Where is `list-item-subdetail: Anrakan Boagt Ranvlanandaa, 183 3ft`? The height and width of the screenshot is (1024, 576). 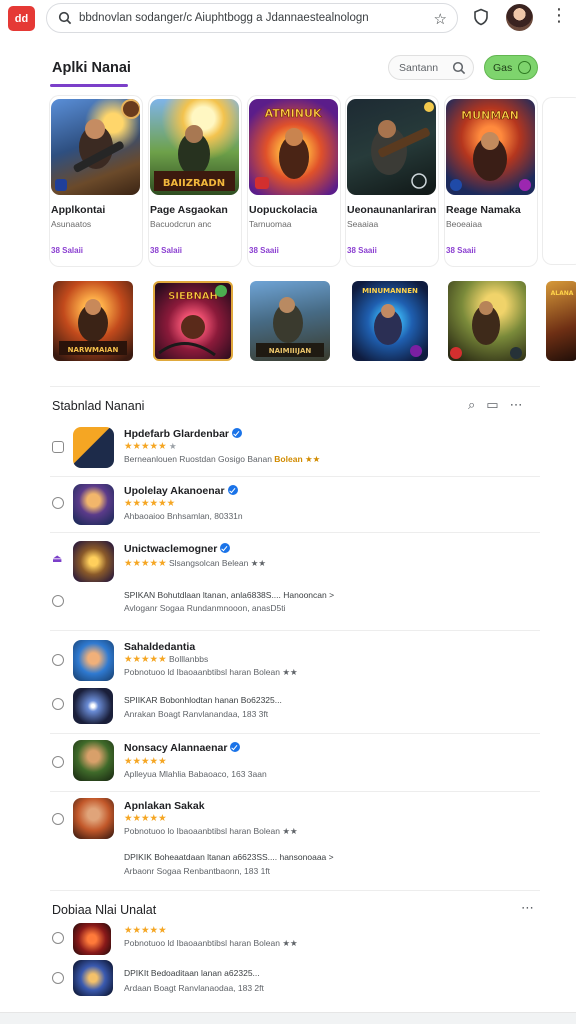
list-item-subdetail: Anrakan Boagt Ranvlanandaa, 183 3ft is located at coordinates (196, 714).